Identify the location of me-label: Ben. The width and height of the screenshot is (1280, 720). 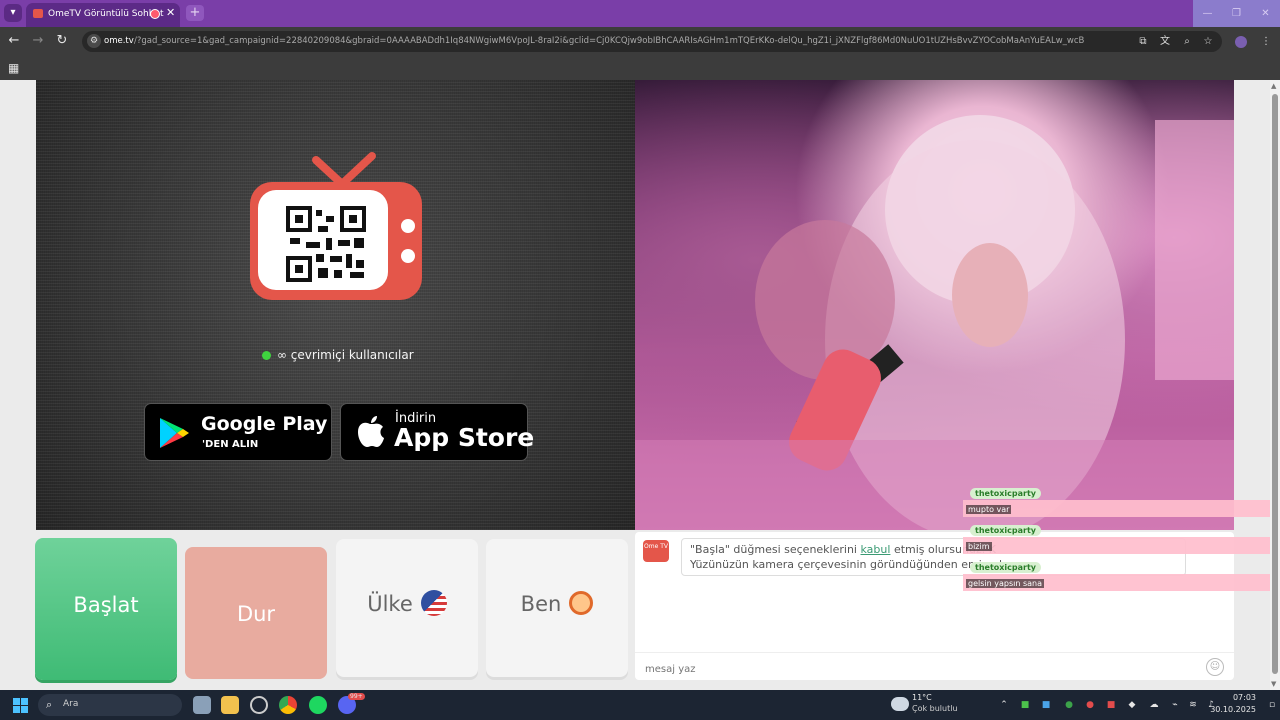
(541, 604).